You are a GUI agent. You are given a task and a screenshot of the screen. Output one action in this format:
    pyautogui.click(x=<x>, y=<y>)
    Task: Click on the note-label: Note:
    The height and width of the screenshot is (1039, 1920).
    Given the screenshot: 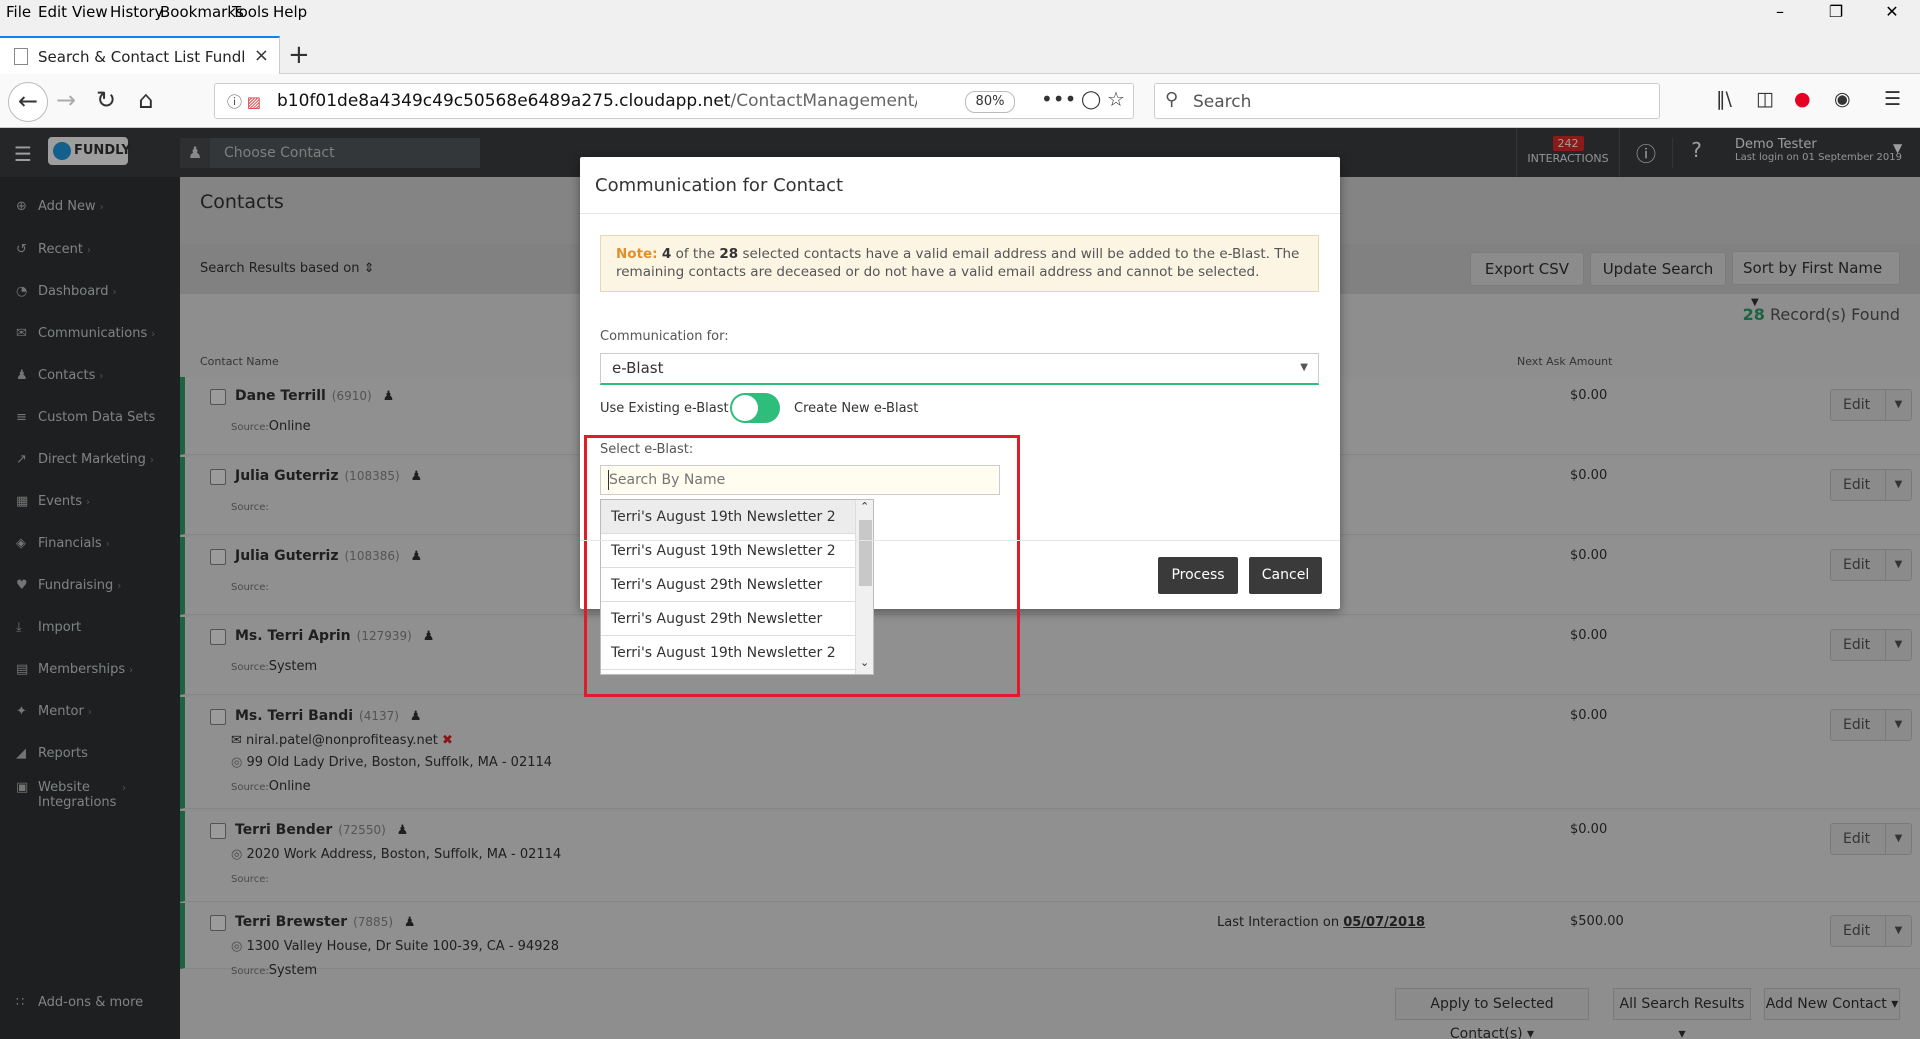 What is the action you would take?
    pyautogui.click(x=637, y=254)
    